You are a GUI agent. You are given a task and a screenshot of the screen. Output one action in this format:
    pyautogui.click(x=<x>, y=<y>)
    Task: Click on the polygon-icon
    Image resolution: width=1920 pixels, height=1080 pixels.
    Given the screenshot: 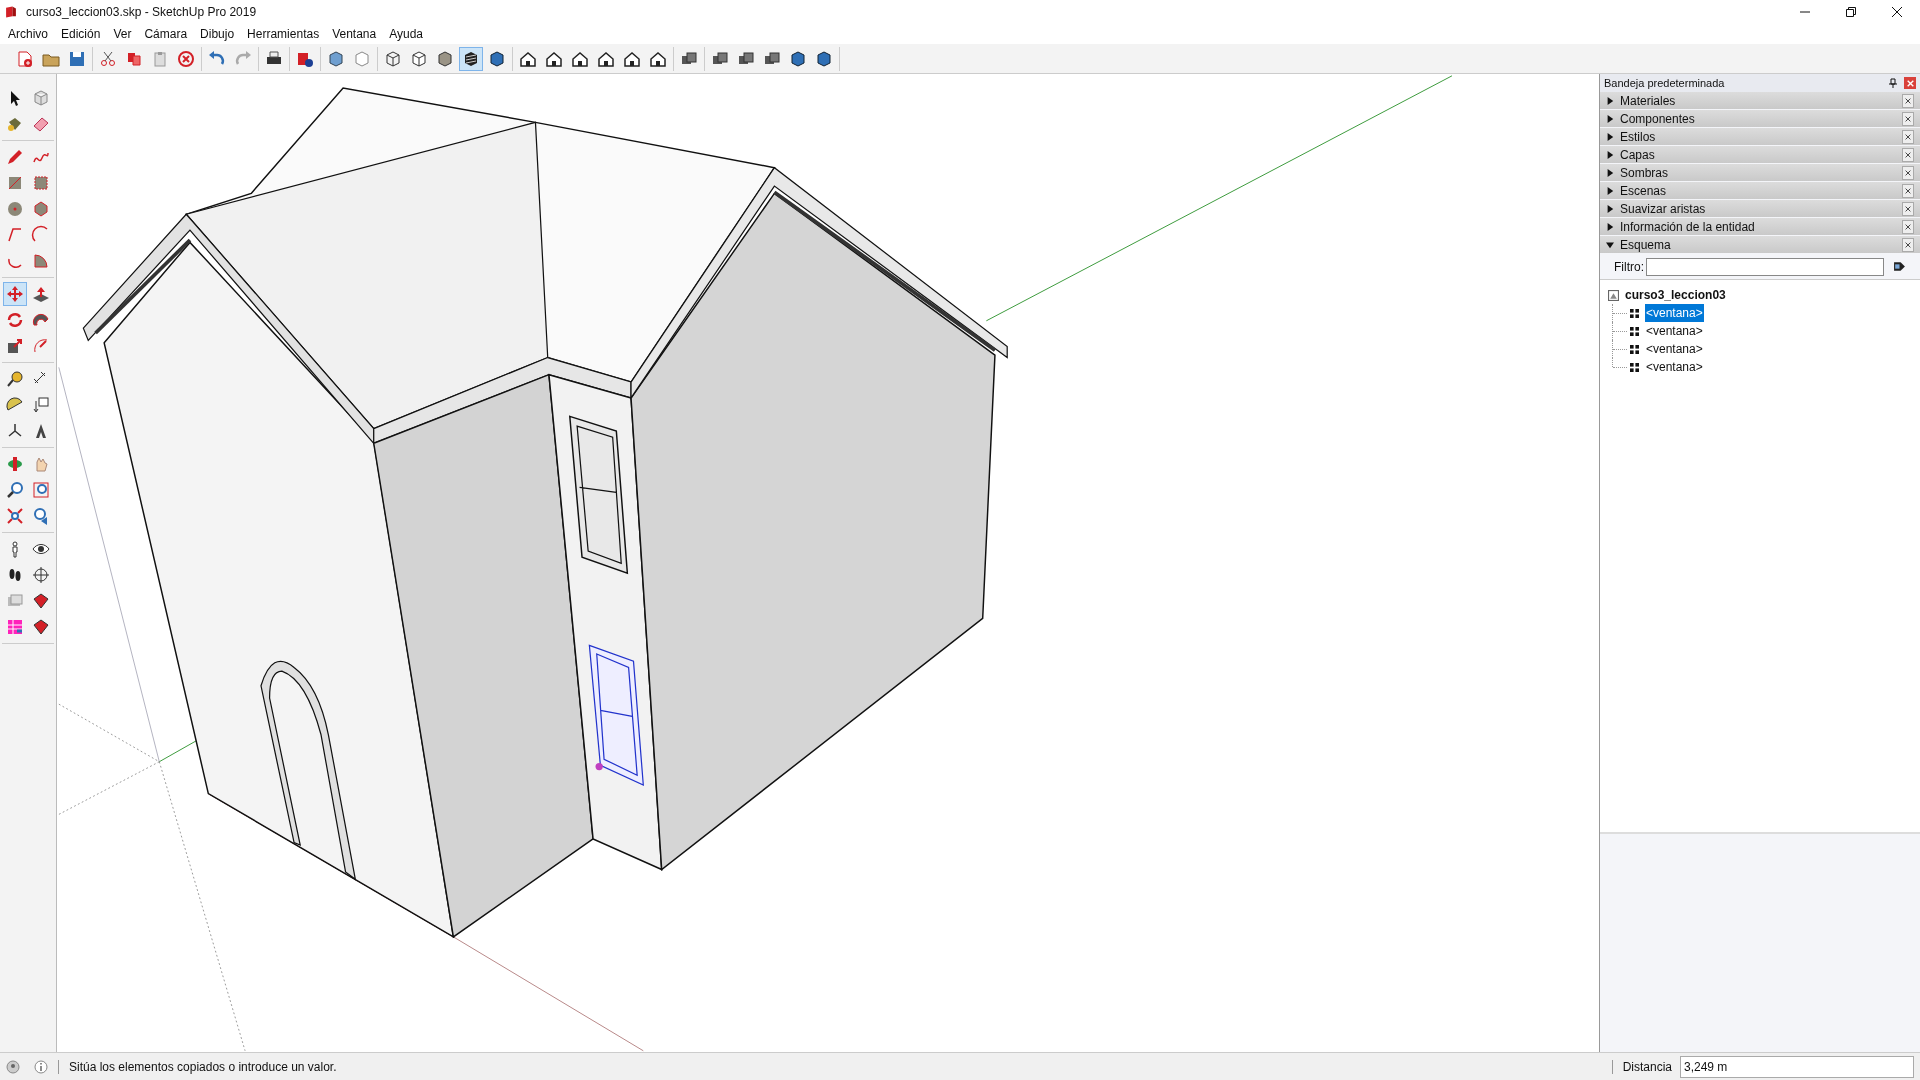 What is the action you would take?
    pyautogui.click(x=41, y=209)
    